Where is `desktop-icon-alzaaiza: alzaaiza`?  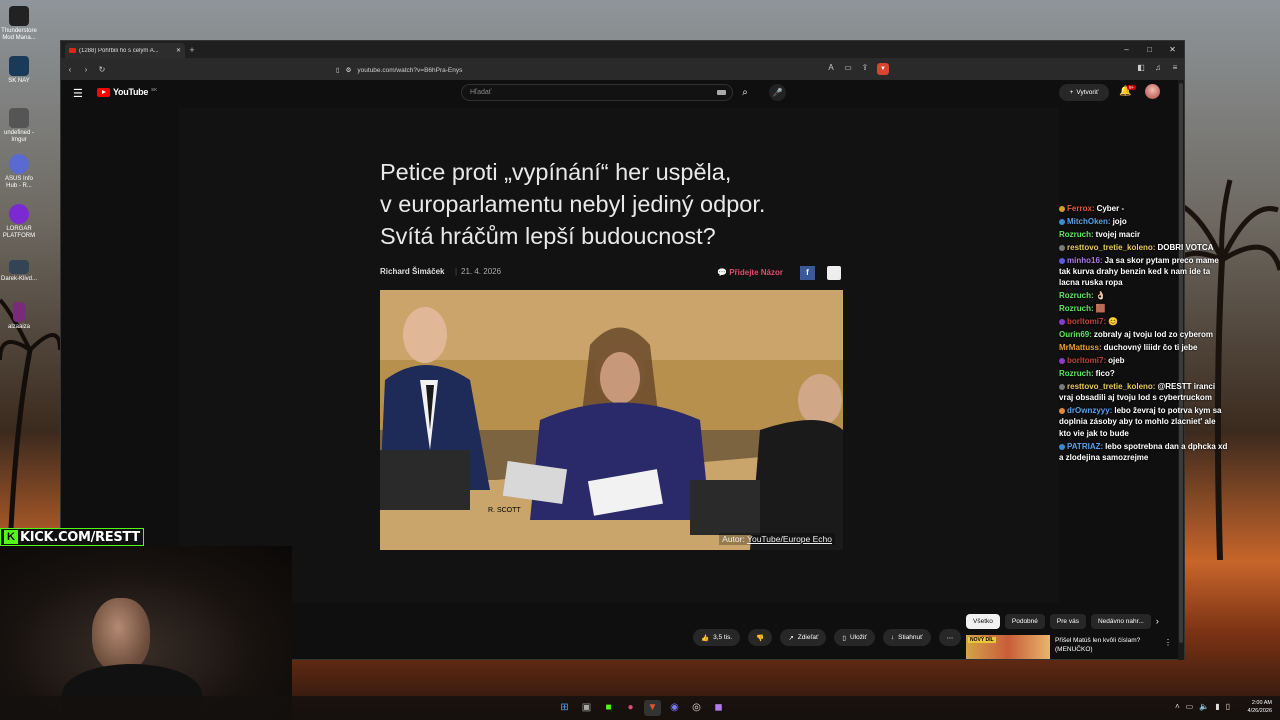
desktop-icon-alzaaiza: alzaaiza is located at coordinates (19, 316).